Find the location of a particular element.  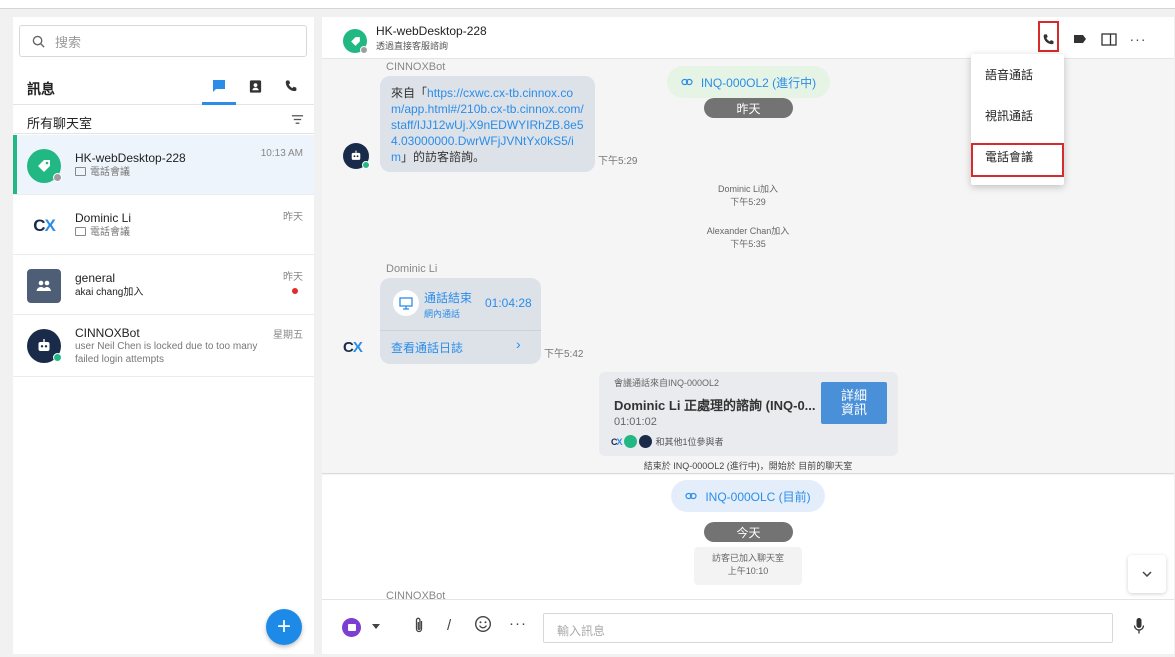

microphone-icon is located at coordinates (1139, 628).